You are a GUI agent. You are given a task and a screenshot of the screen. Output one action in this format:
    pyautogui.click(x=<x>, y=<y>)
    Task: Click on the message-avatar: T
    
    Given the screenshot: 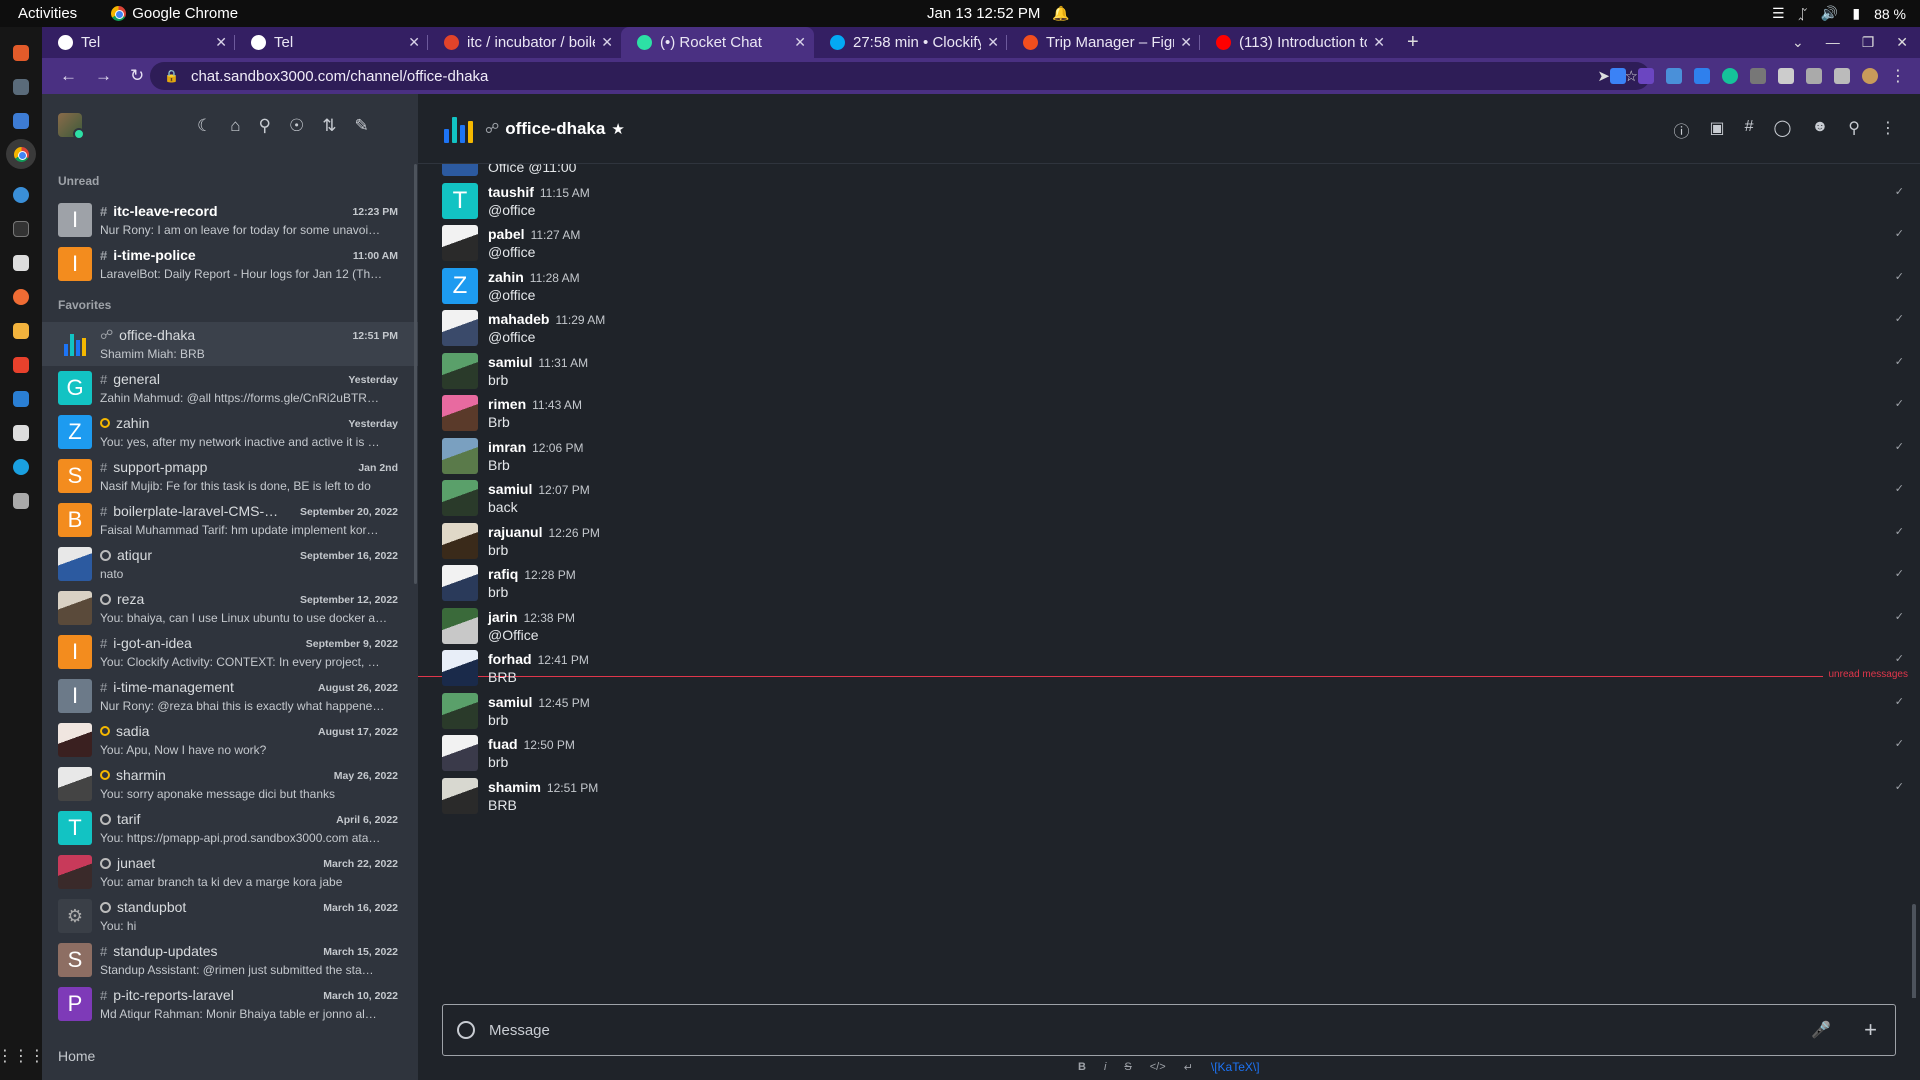 What is the action you would take?
    pyautogui.click(x=460, y=200)
    